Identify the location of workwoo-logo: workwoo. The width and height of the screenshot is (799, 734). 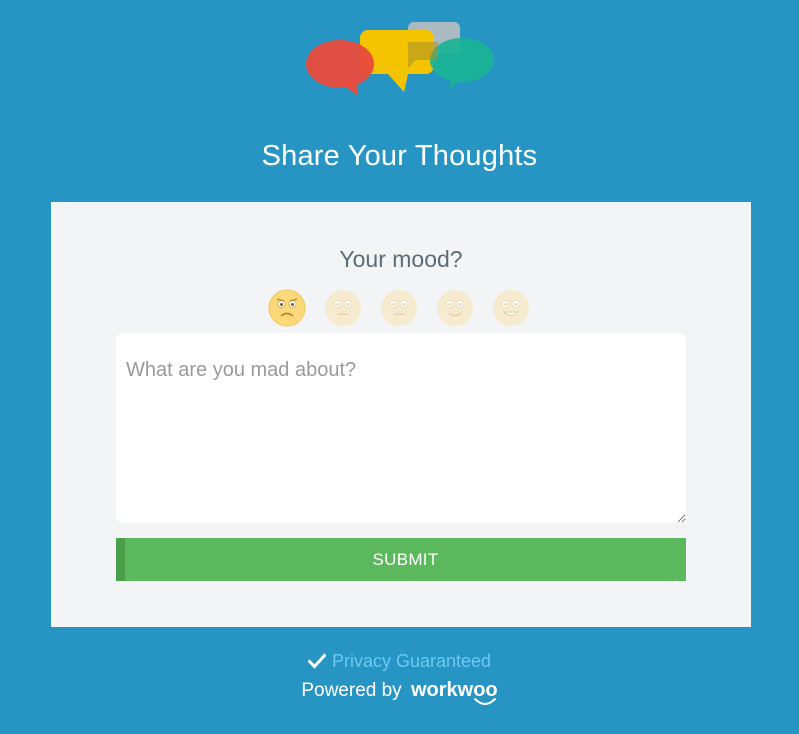
(454, 691).